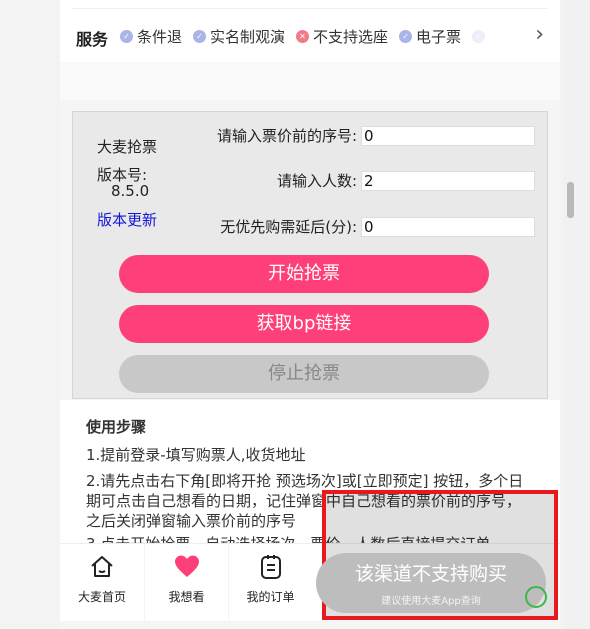 Image resolution: width=590 pixels, height=629 pixels. What do you see at coordinates (570, 200) in the screenshot?
I see `scrollbar-thumb` at bounding box center [570, 200].